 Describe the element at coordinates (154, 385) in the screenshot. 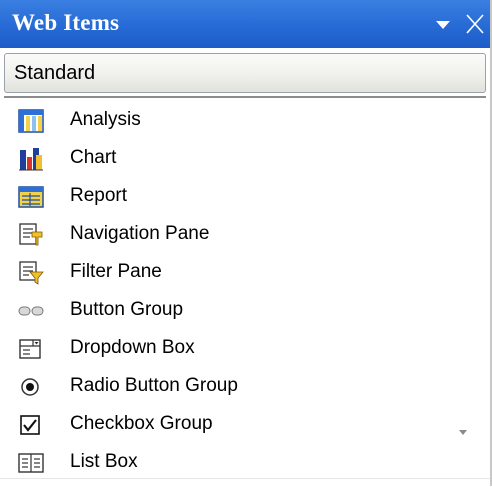

I see `list-item-label: Radio Button Group` at that location.